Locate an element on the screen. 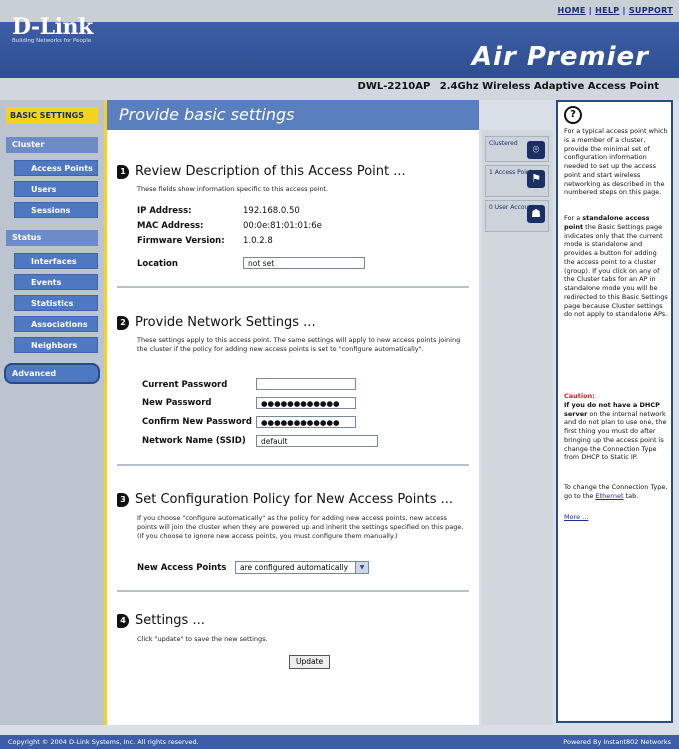 The height and width of the screenshot is (749, 679). step-4-icon: 4 is located at coordinates (123, 620).